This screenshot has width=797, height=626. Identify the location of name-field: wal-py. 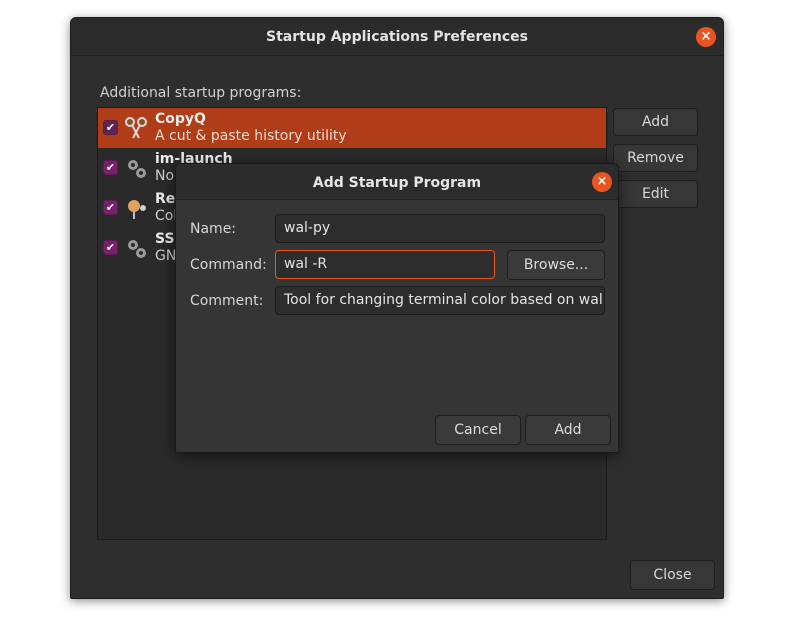
(440, 228).